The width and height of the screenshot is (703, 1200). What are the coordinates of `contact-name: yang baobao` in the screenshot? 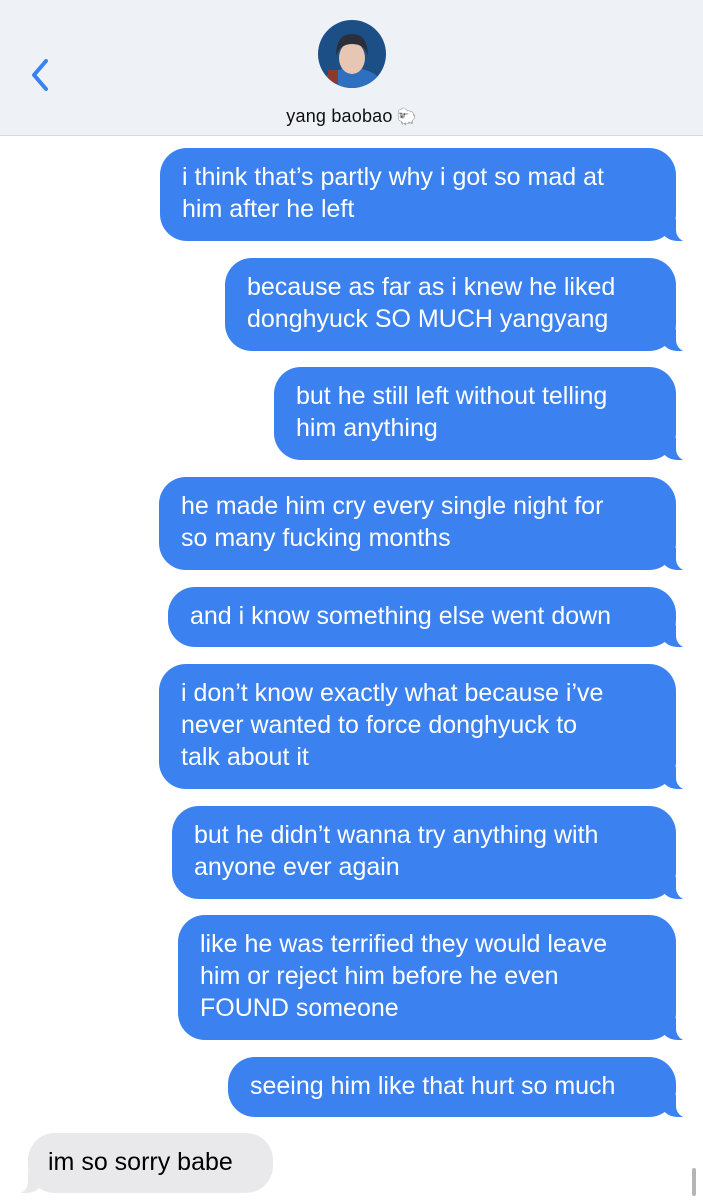 It's located at (339, 116).